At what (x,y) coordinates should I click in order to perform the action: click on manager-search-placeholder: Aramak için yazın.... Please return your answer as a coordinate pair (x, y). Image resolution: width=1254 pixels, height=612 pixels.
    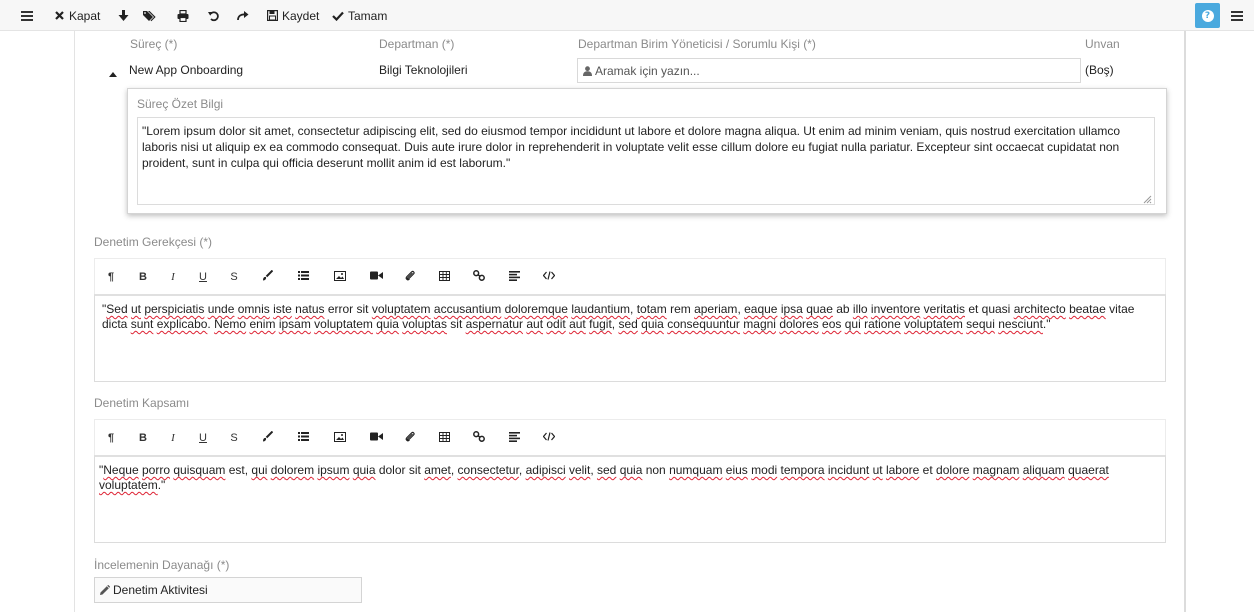
    Looking at the image, I should click on (647, 70).